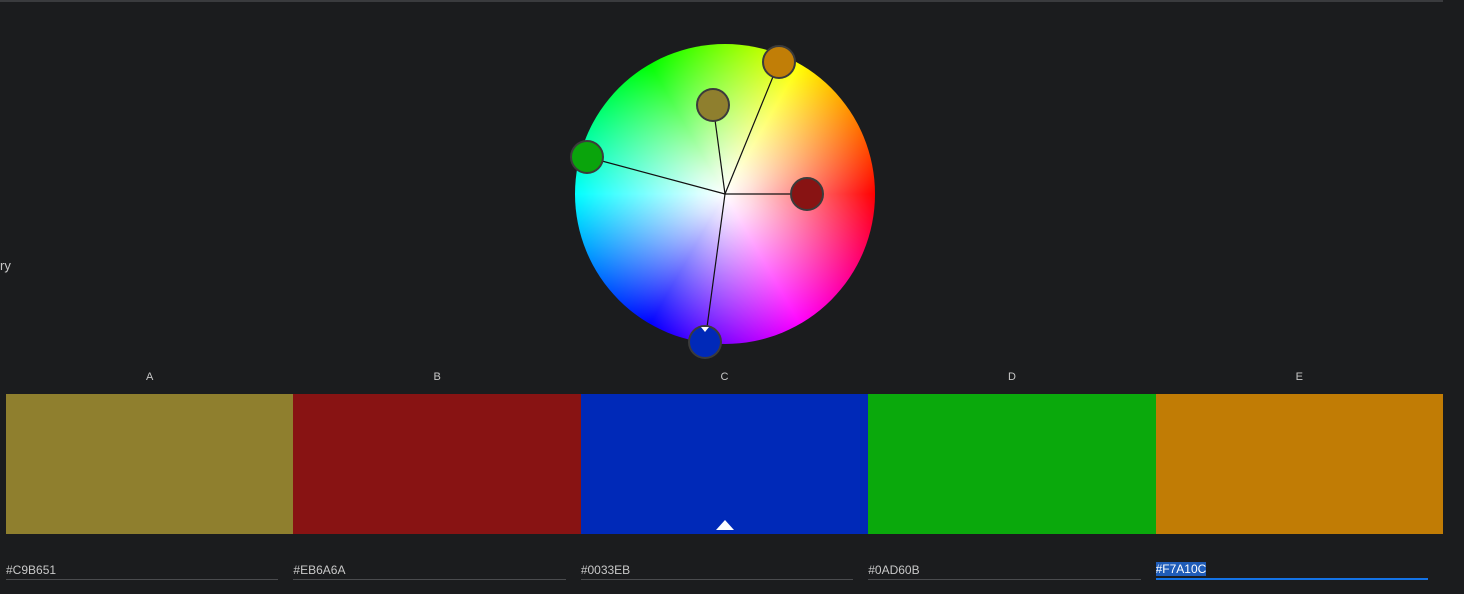 This screenshot has height=594, width=1464. What do you see at coordinates (721, 1) in the screenshot?
I see `top-divider` at bounding box center [721, 1].